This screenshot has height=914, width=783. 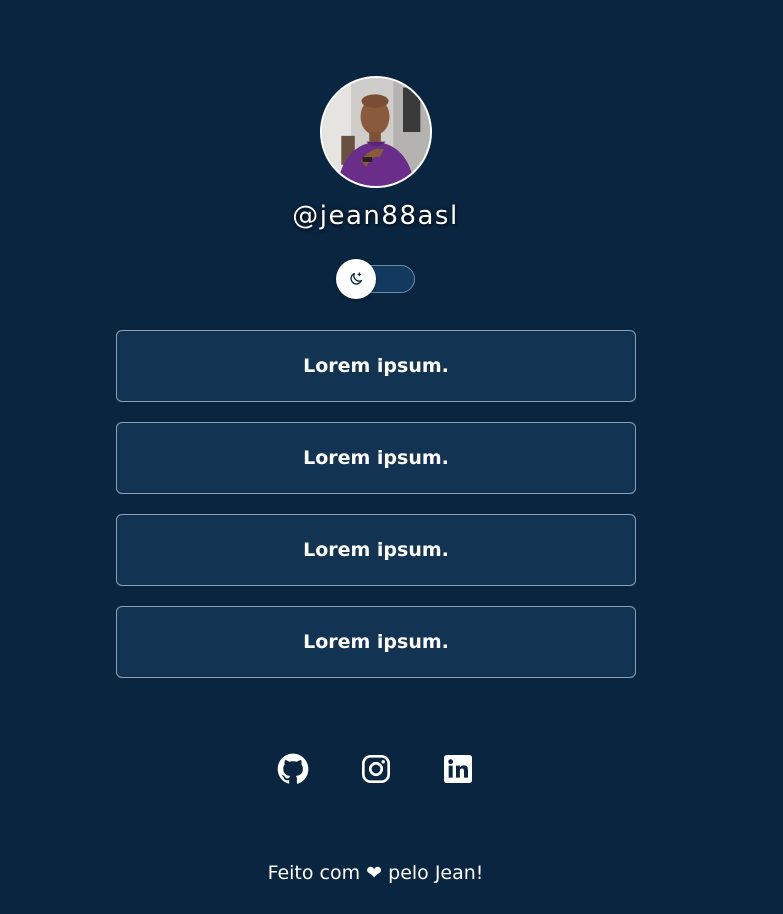 I want to click on instagram-link, so click(x=376, y=769).